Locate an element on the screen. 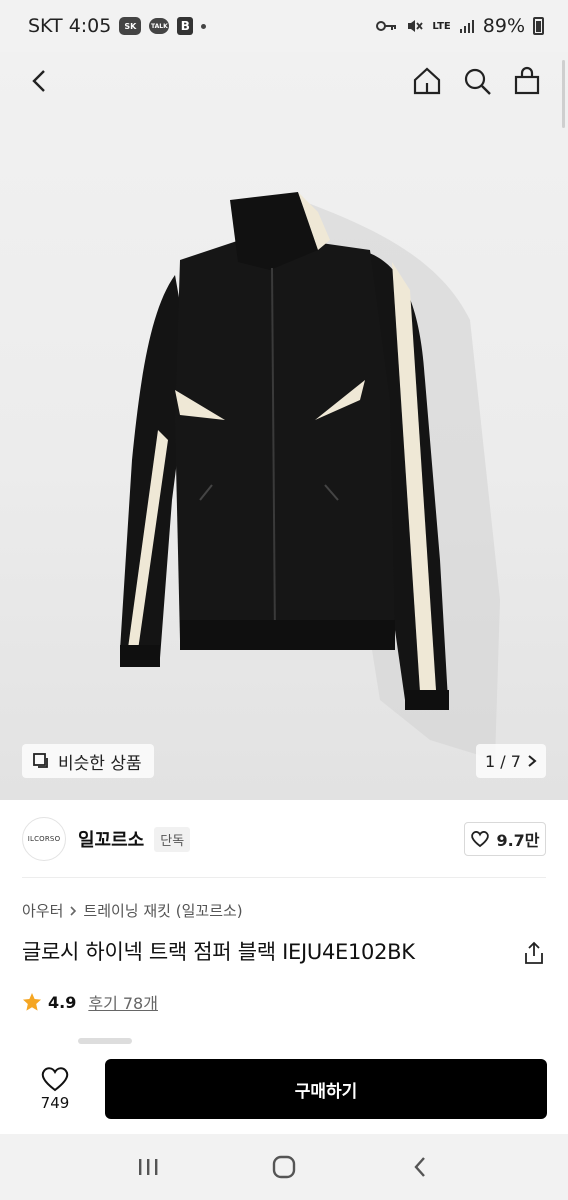 This screenshot has height=1200, width=568. purchase-bar: 749 구매하기 is located at coordinates (284, 1089).